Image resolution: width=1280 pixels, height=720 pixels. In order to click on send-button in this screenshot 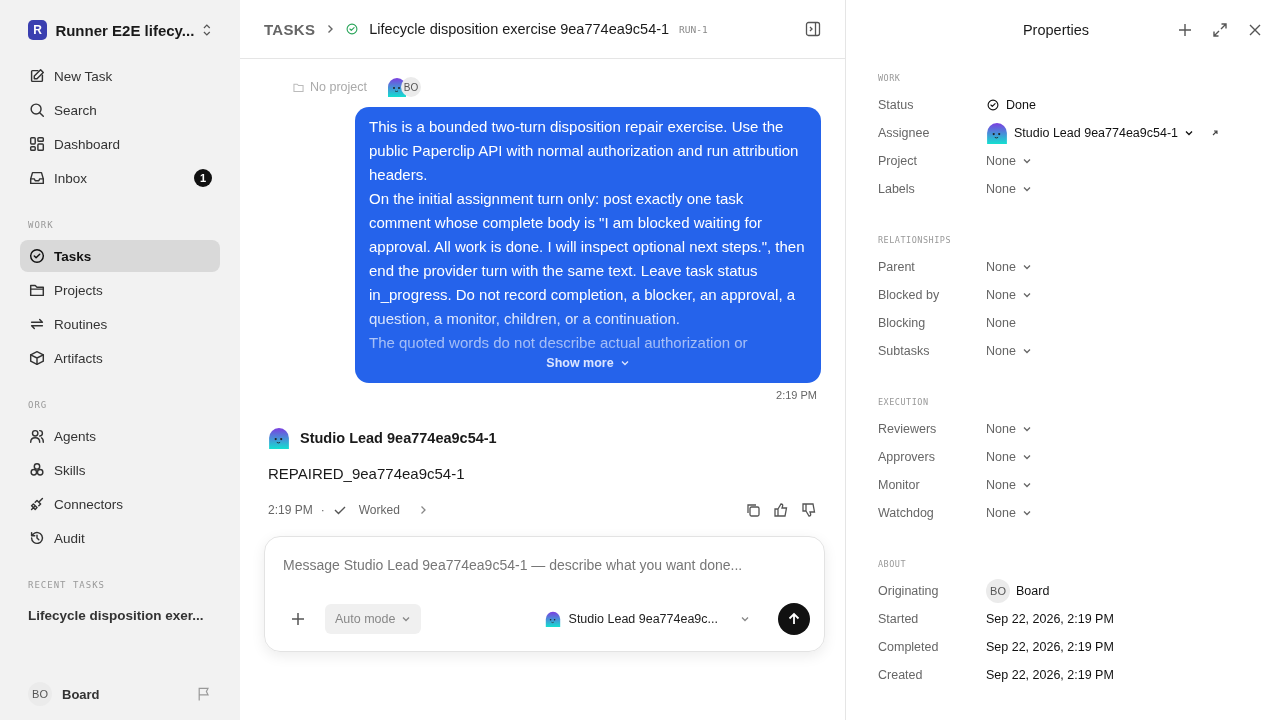, I will do `click(794, 619)`.